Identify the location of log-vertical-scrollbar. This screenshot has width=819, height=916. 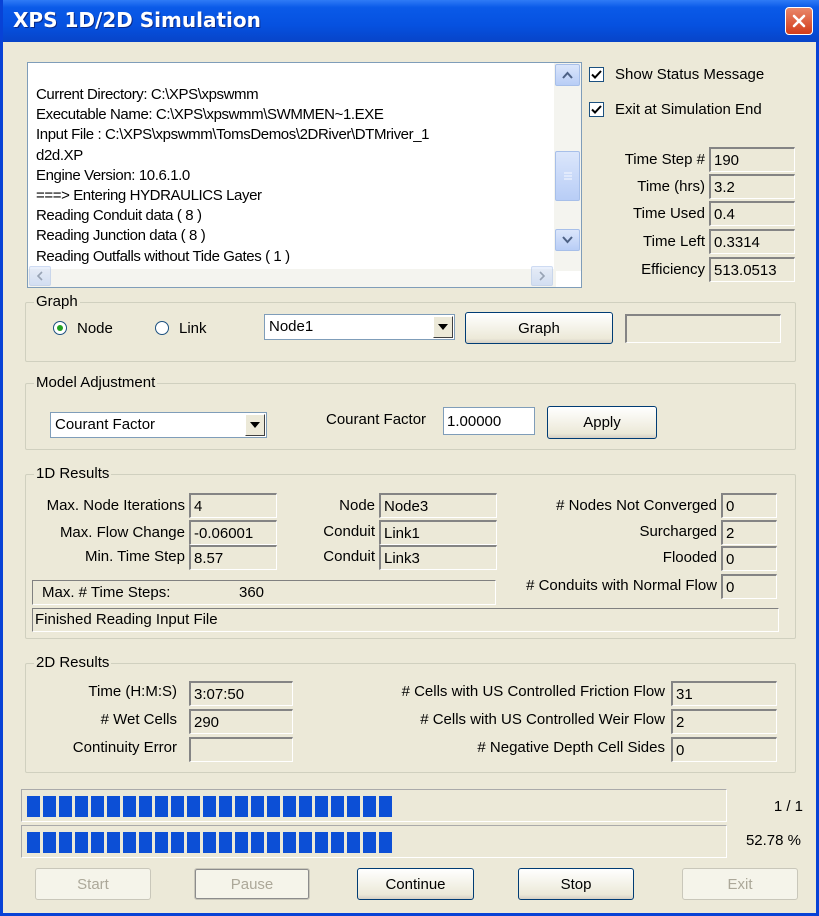
(567, 167).